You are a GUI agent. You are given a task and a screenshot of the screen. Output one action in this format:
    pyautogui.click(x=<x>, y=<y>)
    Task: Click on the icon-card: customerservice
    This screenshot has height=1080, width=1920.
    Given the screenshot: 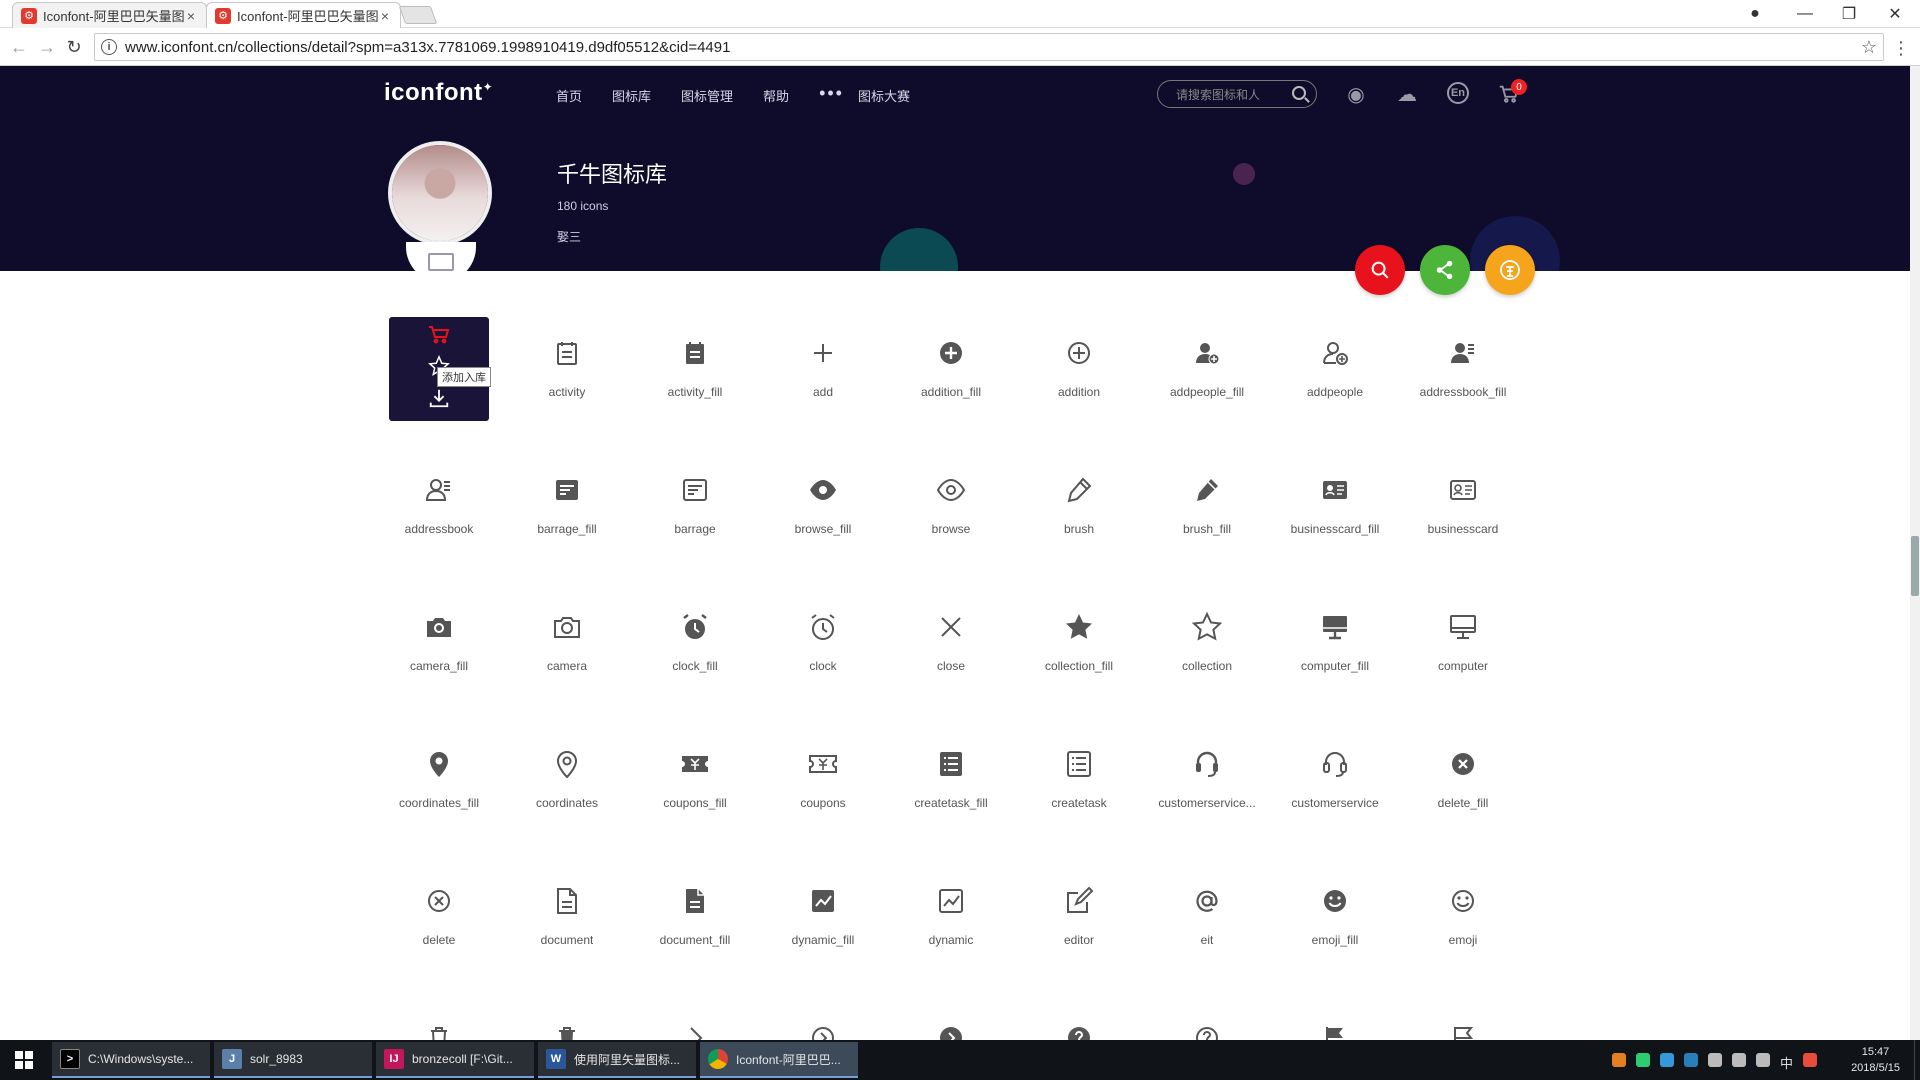 What is the action you would take?
    pyautogui.click(x=1335, y=780)
    